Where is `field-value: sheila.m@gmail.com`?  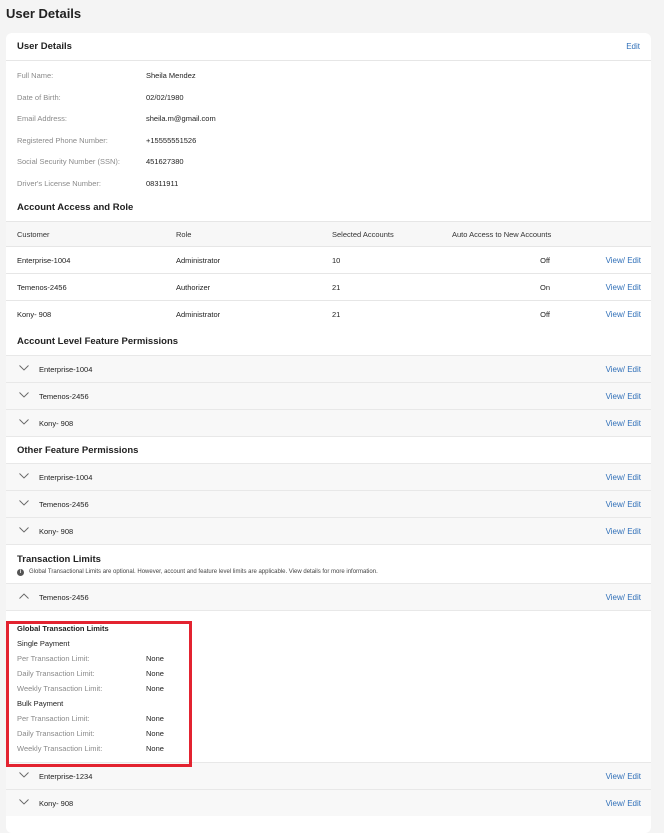 field-value: sheila.m@gmail.com is located at coordinates (181, 119).